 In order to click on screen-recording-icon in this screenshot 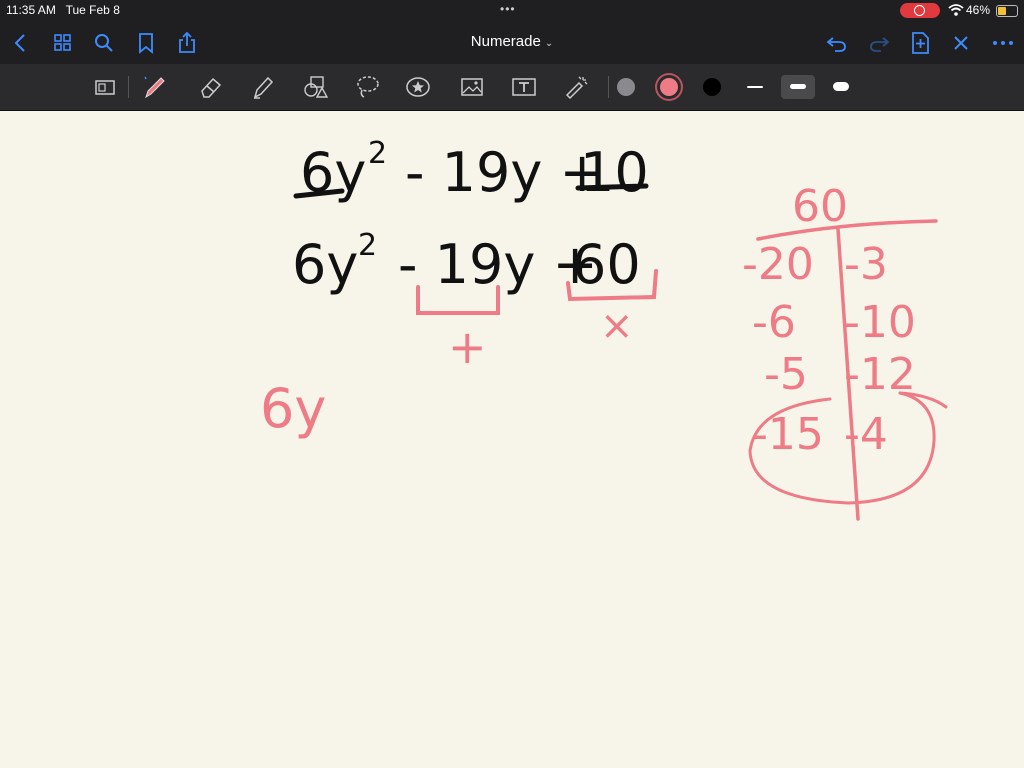, I will do `click(920, 10)`.